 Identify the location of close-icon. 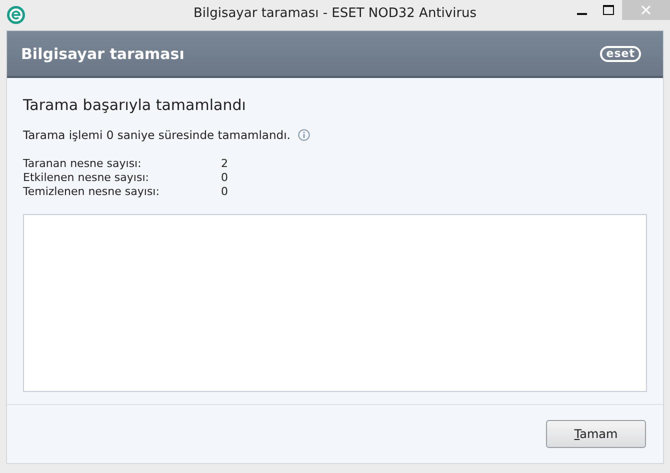
(646, 10).